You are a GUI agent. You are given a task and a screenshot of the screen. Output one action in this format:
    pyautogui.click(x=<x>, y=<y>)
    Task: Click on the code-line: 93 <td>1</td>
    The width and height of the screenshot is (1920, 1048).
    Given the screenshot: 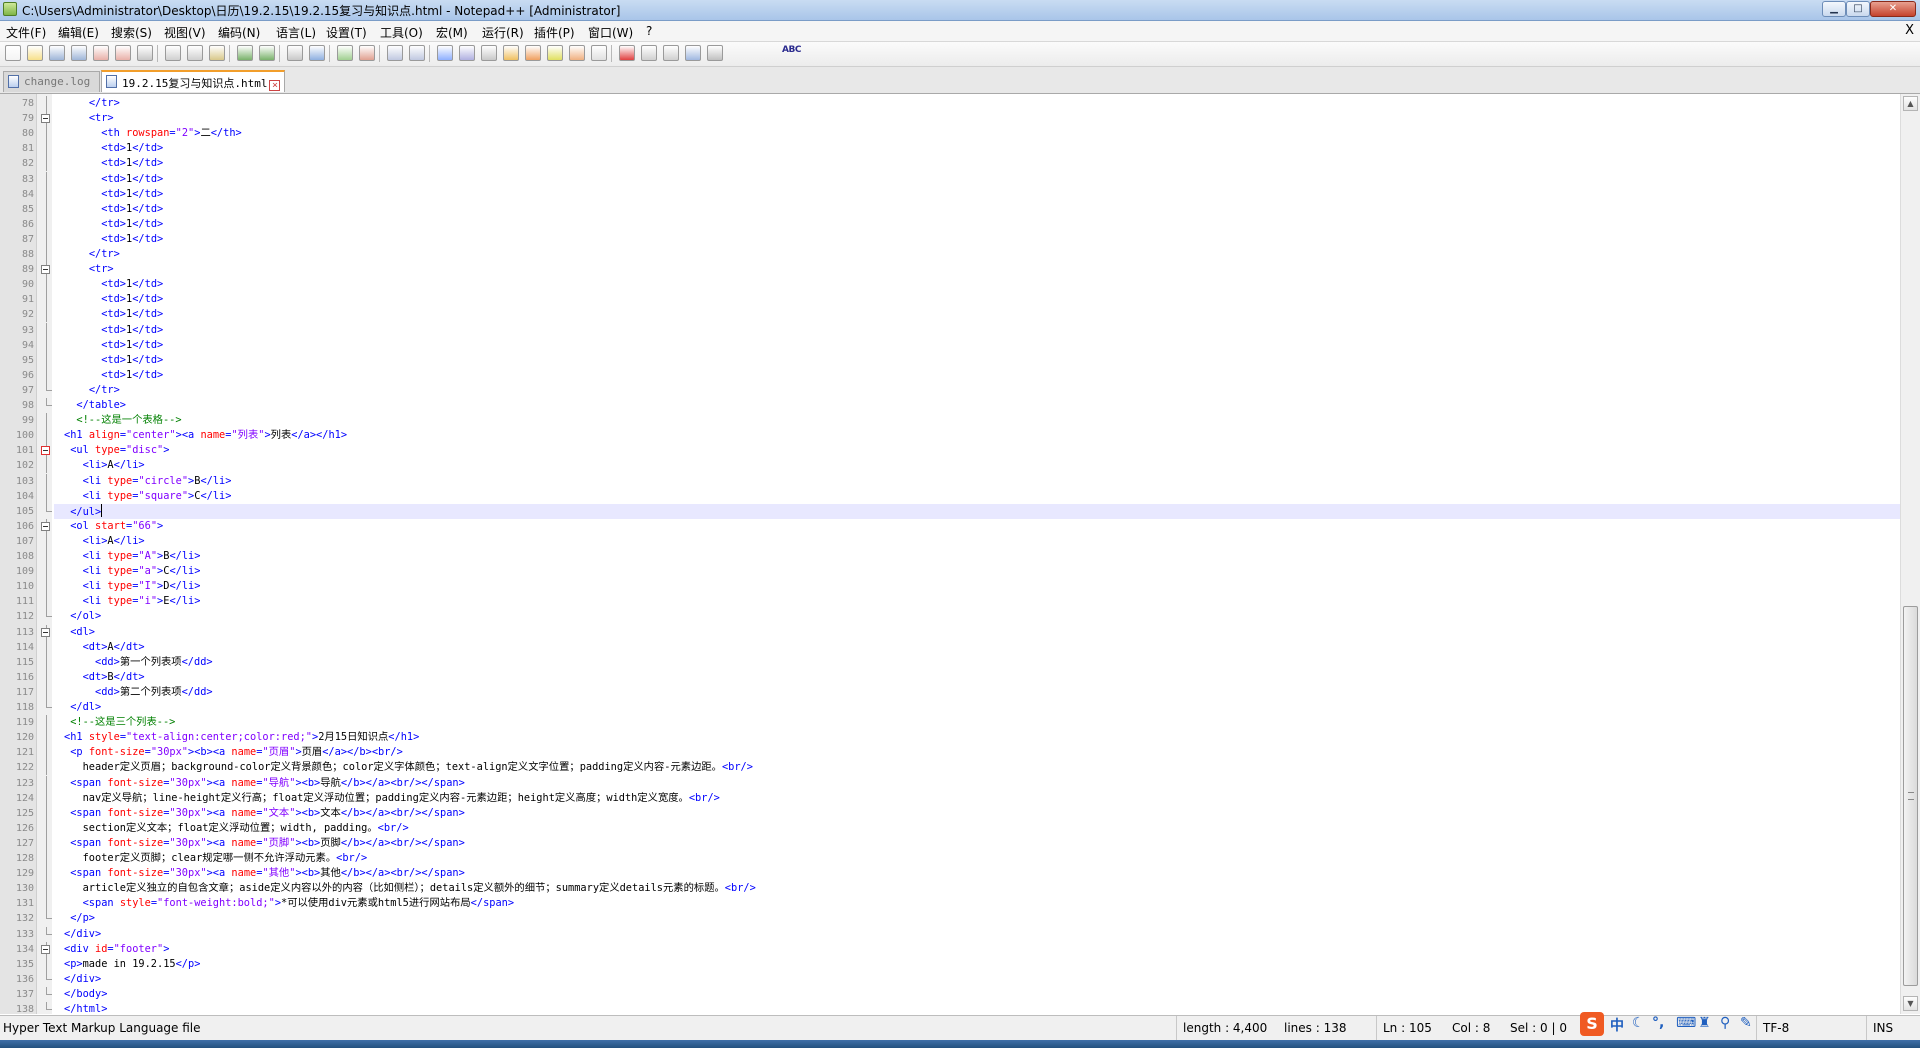 What is the action you would take?
    pyautogui.click(x=961, y=330)
    